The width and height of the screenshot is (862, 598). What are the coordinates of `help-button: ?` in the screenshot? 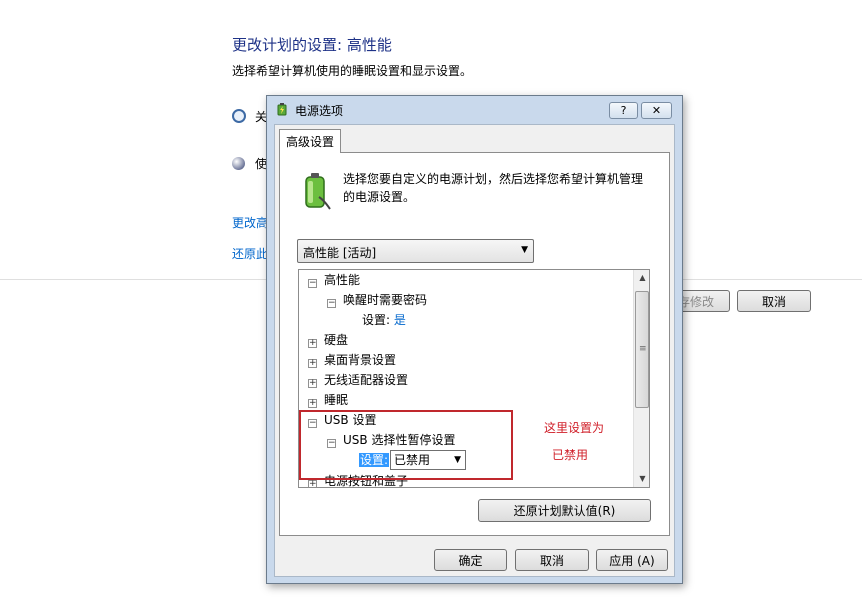 It's located at (623, 110).